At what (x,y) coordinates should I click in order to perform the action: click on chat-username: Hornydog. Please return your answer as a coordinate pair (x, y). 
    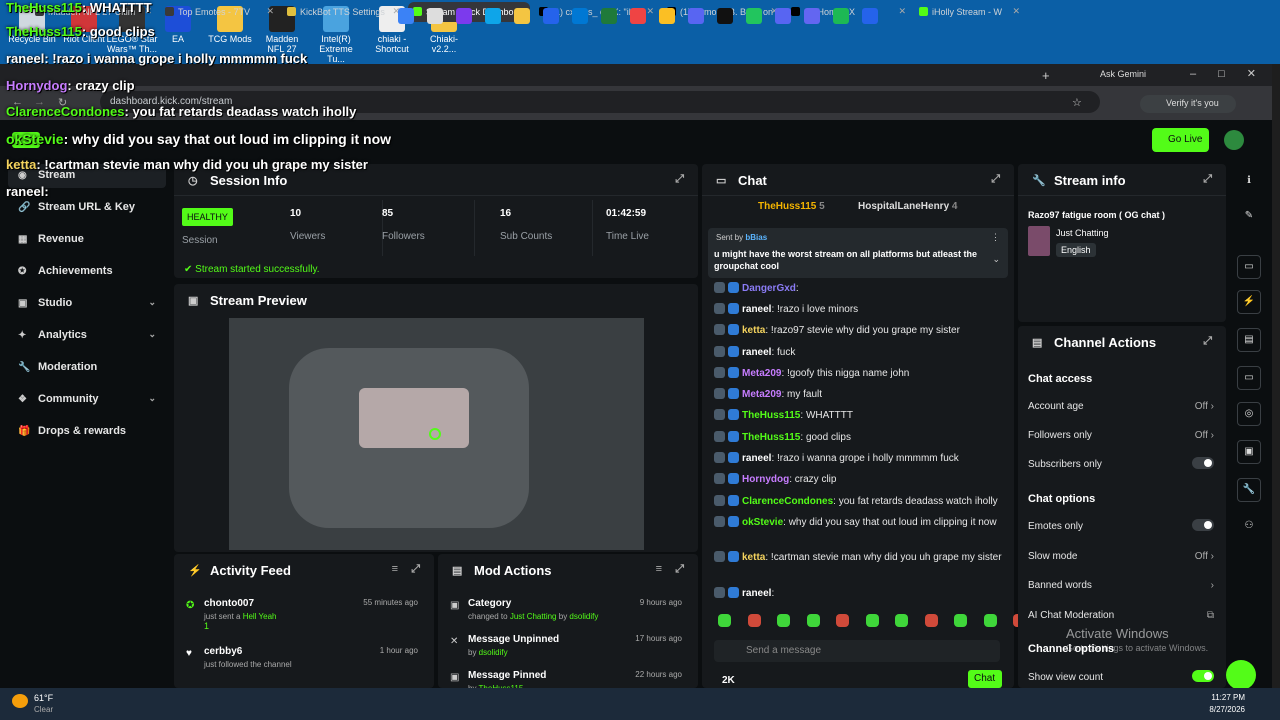
    Looking at the image, I should click on (765, 479).